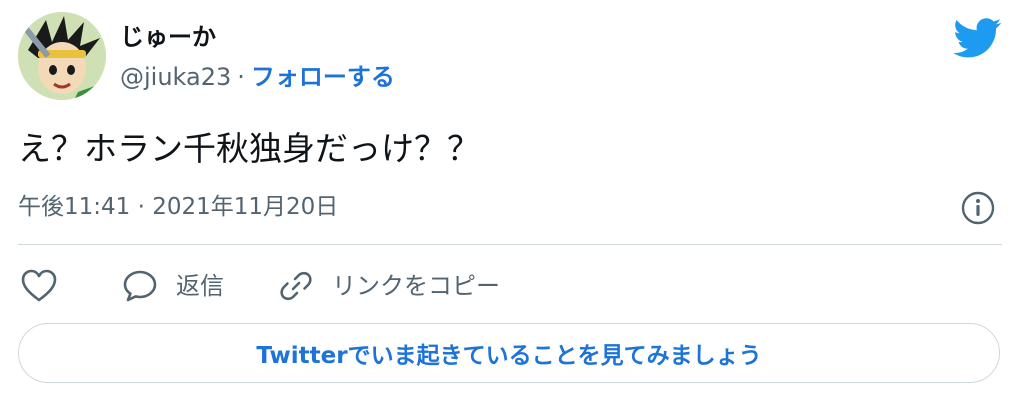 This screenshot has width=1024, height=410. Describe the element at coordinates (296, 286) in the screenshot. I see `link-icon` at that location.